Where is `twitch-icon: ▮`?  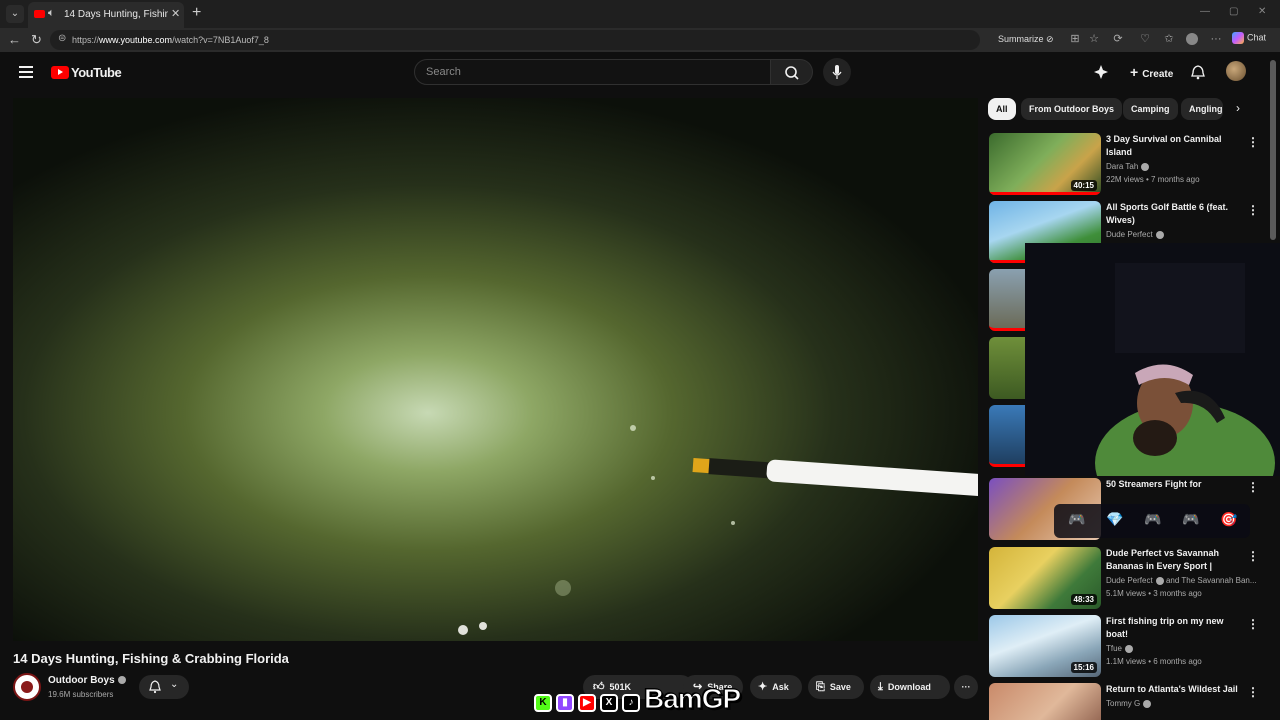
twitch-icon: ▮ is located at coordinates (565, 703).